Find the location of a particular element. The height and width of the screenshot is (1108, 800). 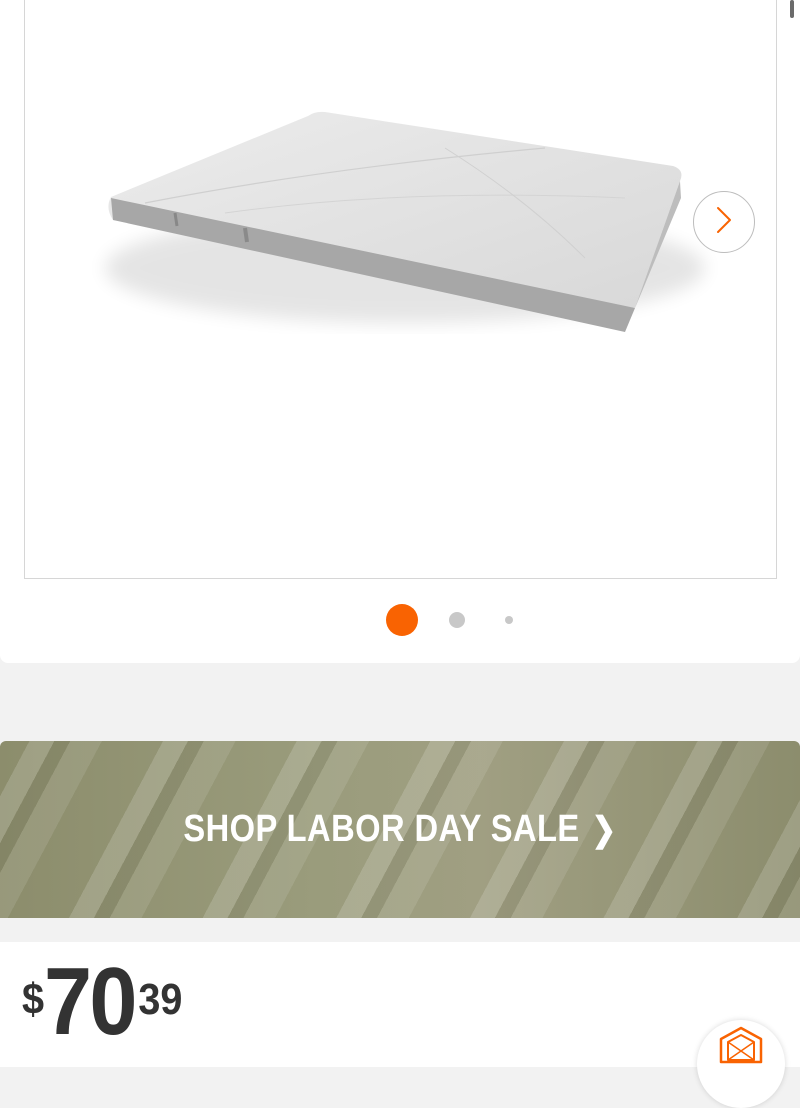

product-price: $ 70 39 is located at coordinates (102, 1002).